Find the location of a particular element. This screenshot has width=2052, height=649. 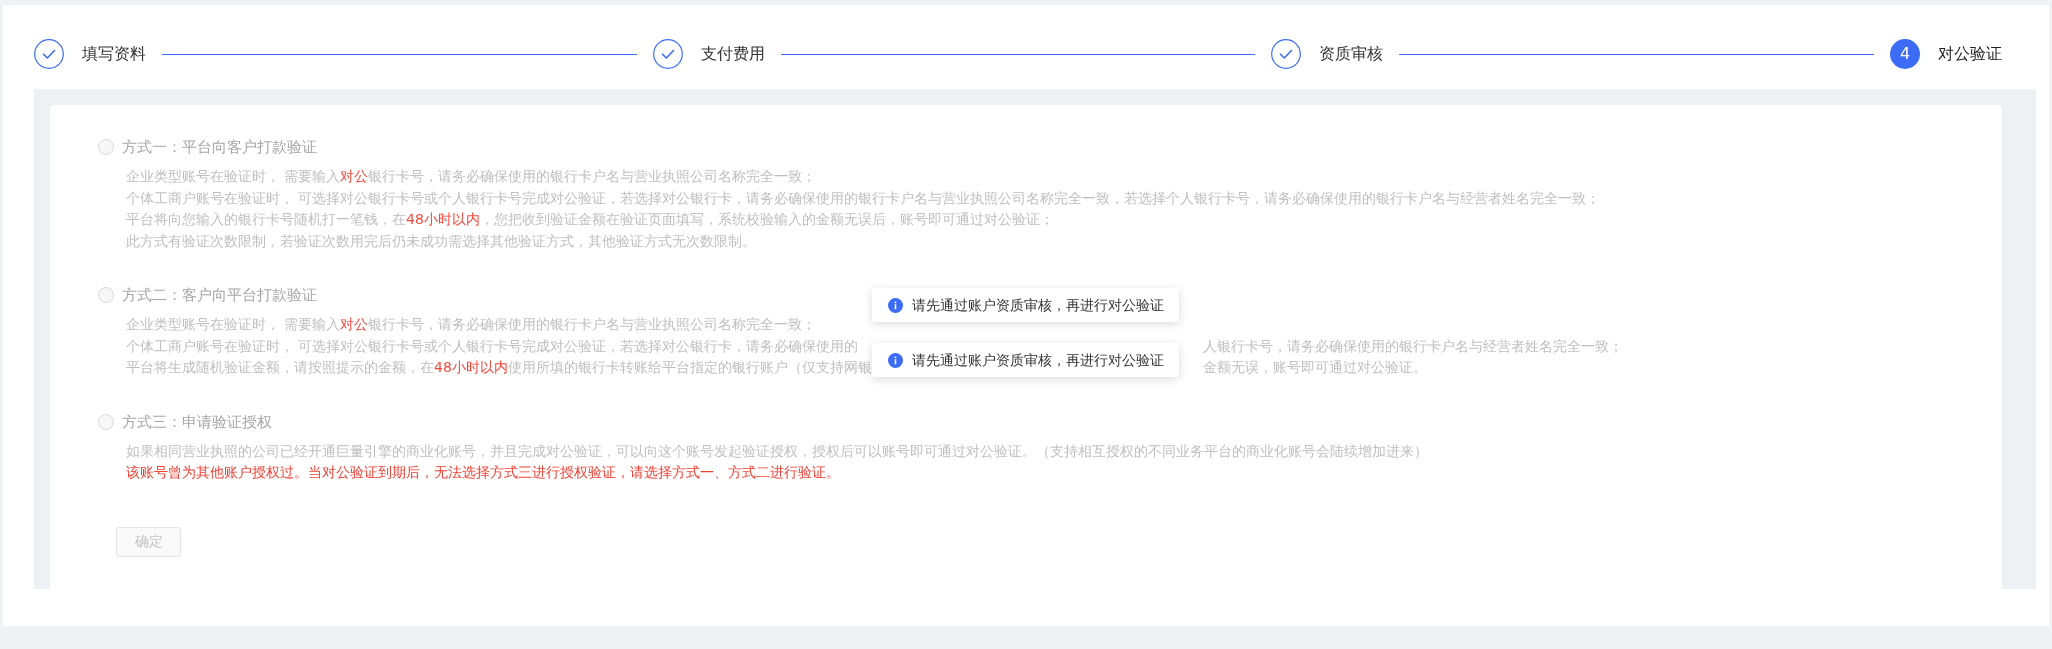

description-text: 金额无误，账号即可通过对公验证。 is located at coordinates (1315, 367).